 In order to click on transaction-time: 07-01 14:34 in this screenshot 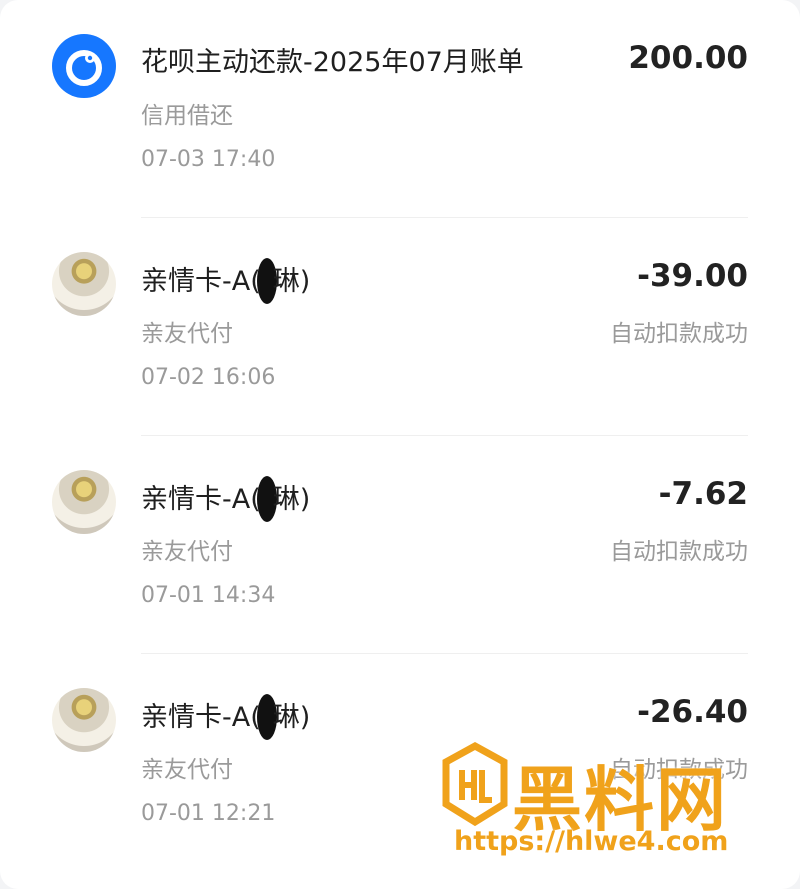, I will do `click(208, 595)`.